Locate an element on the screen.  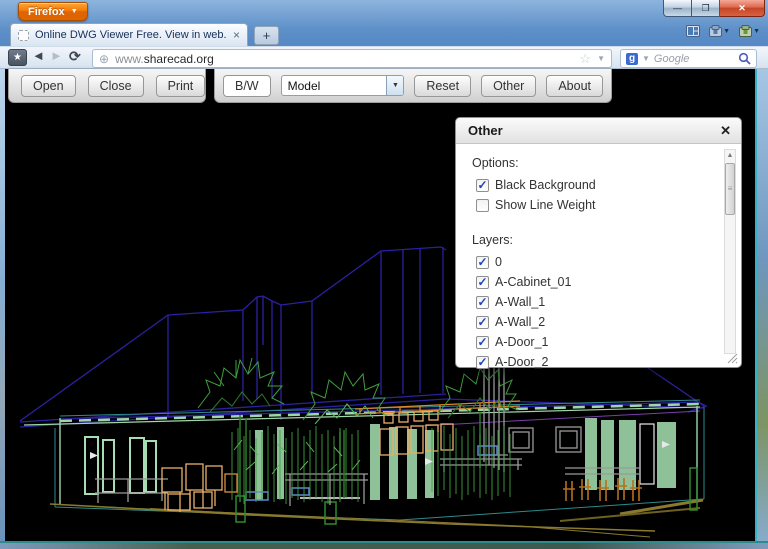
search-placeholder: Google is located at coordinates (671, 58).